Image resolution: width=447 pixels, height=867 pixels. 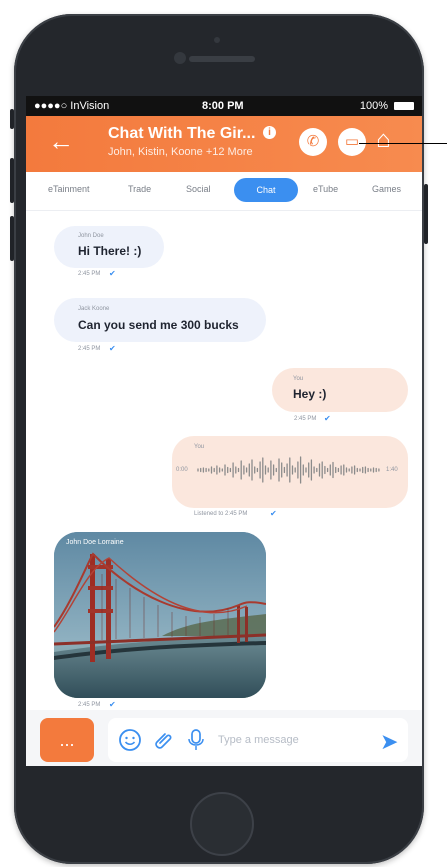 What do you see at coordinates (91, 236) in the screenshot?
I see `message-sender: John Doe` at bounding box center [91, 236].